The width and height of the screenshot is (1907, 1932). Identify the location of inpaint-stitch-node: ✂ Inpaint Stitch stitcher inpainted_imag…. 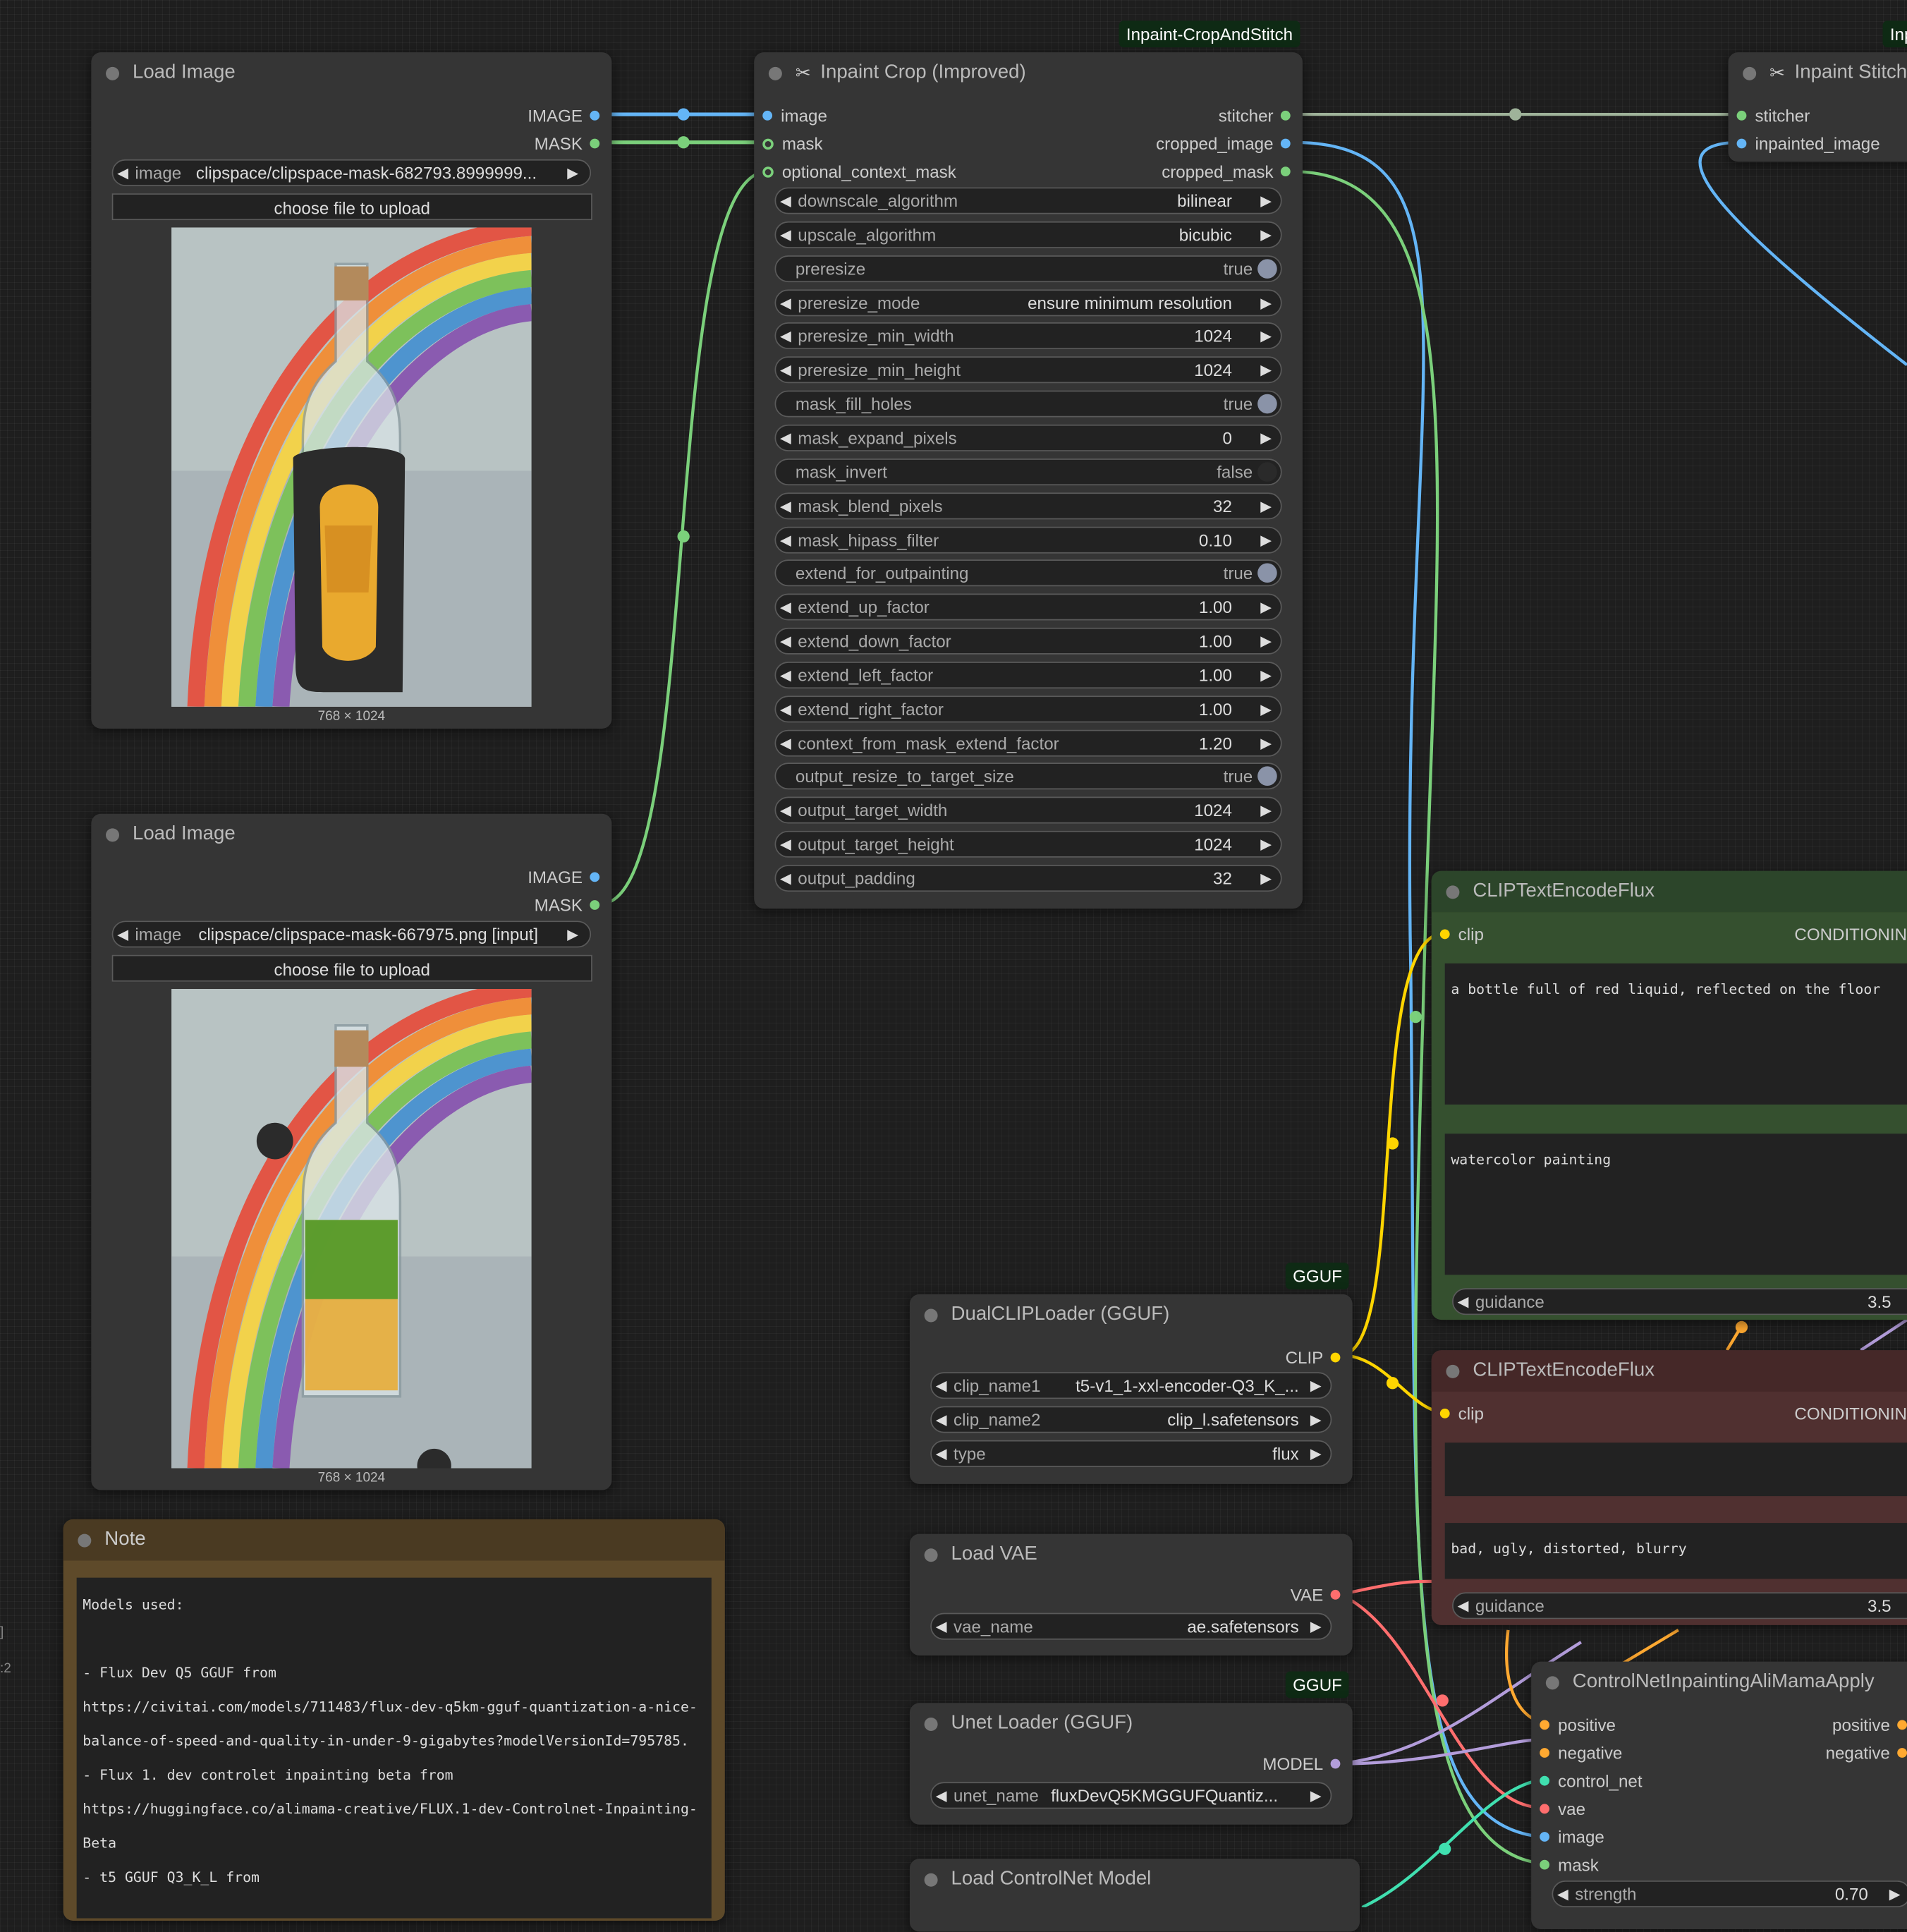
(1818, 107).